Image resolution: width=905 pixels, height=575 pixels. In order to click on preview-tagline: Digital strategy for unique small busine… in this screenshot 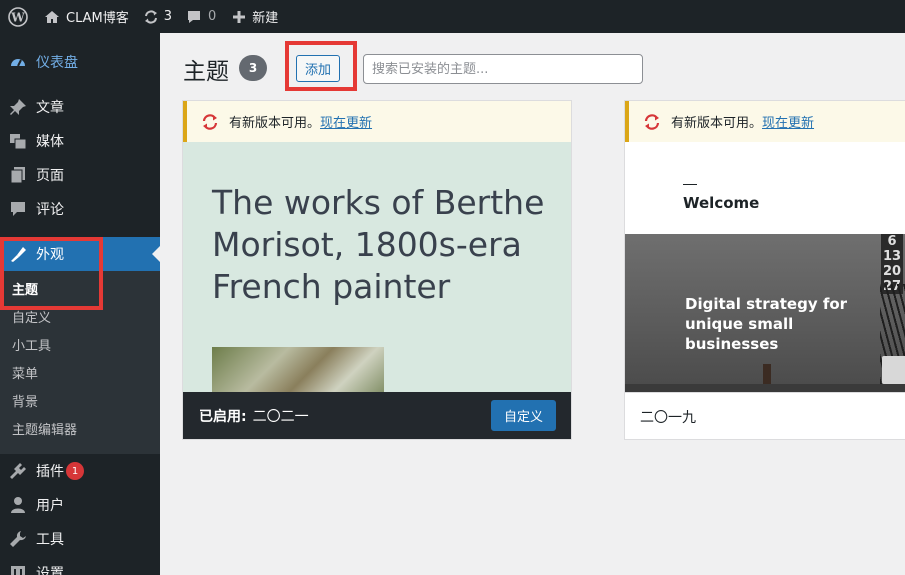, I will do `click(766, 324)`.